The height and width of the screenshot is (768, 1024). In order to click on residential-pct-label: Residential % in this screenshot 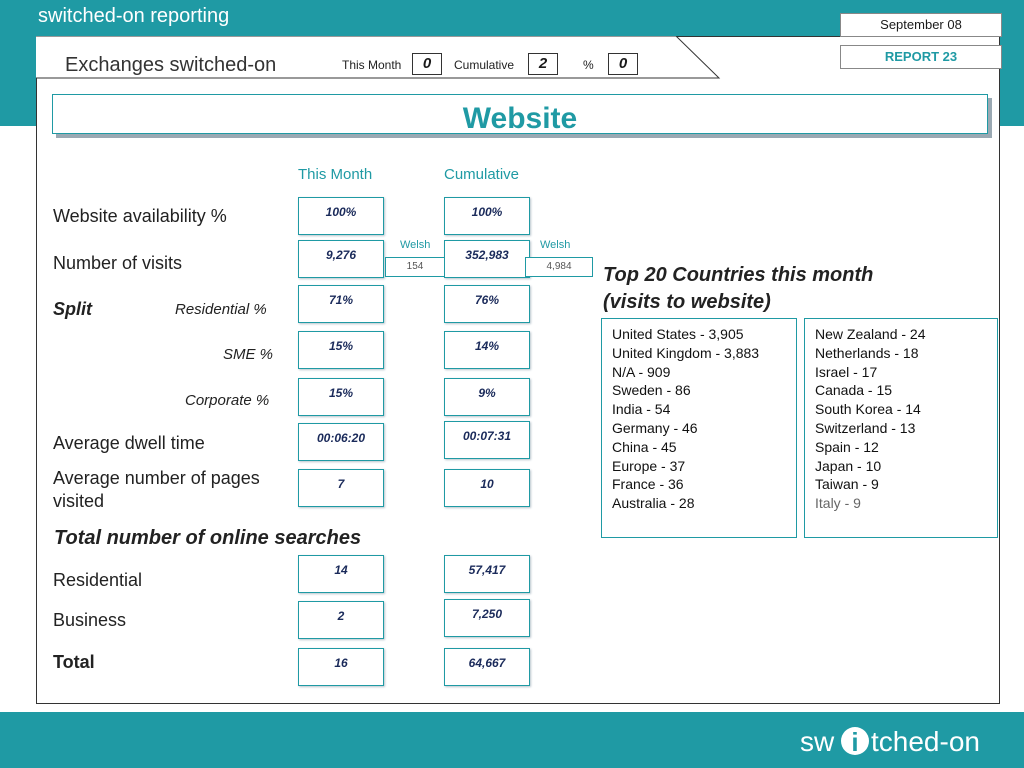, I will do `click(221, 309)`.